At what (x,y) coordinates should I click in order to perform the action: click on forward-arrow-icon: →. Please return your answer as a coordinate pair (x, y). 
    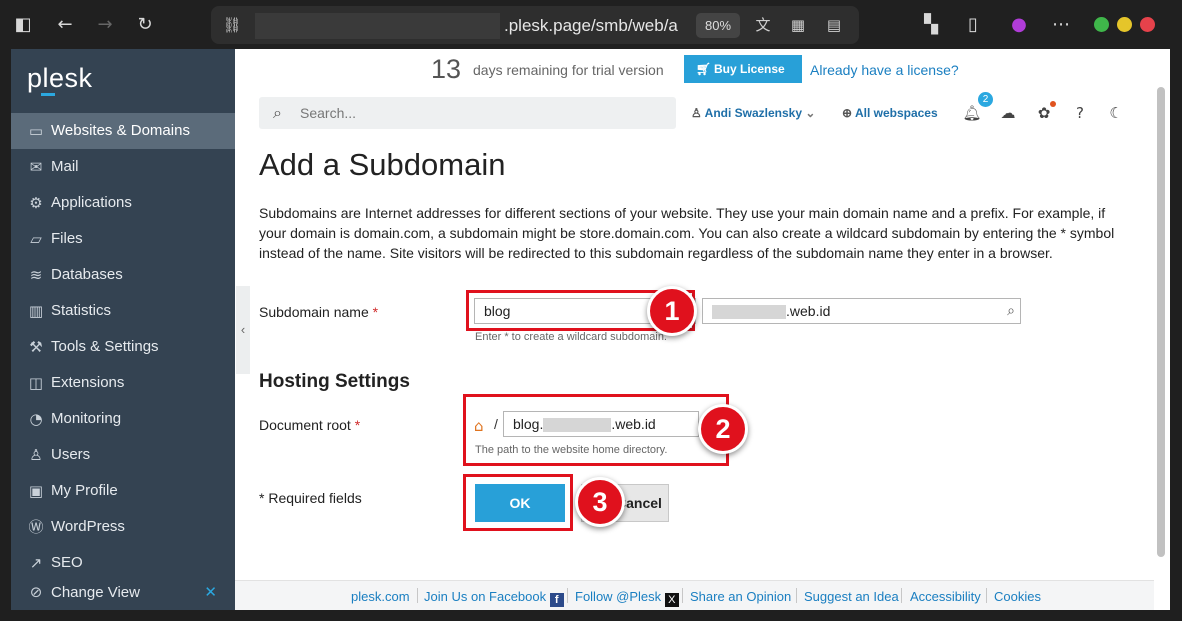
    Looking at the image, I should click on (105, 25).